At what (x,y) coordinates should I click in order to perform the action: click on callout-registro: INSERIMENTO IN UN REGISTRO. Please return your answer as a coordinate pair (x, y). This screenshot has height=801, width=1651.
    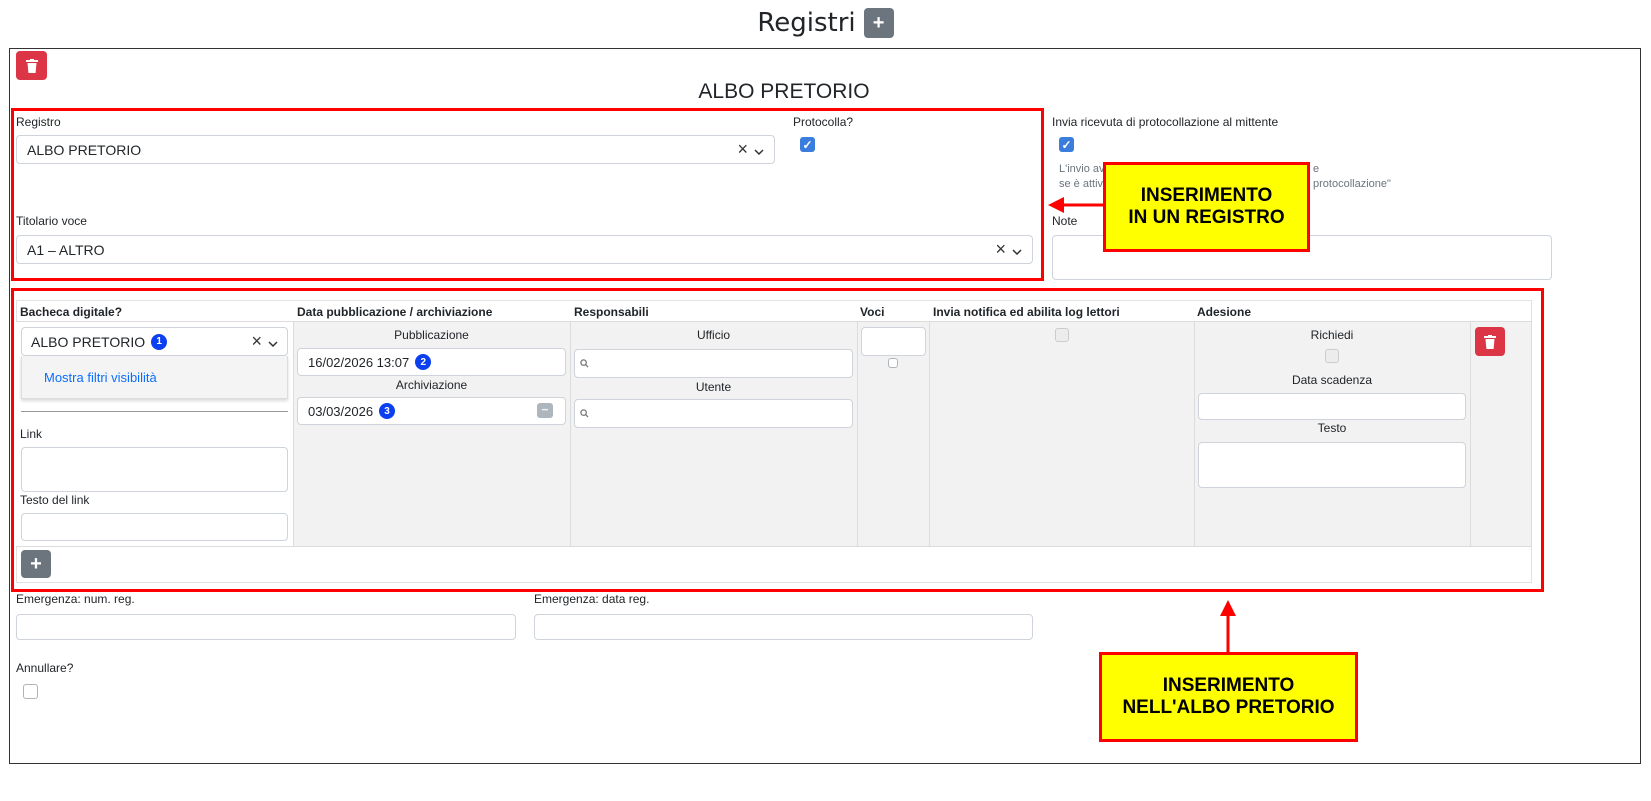
    Looking at the image, I should click on (1206, 207).